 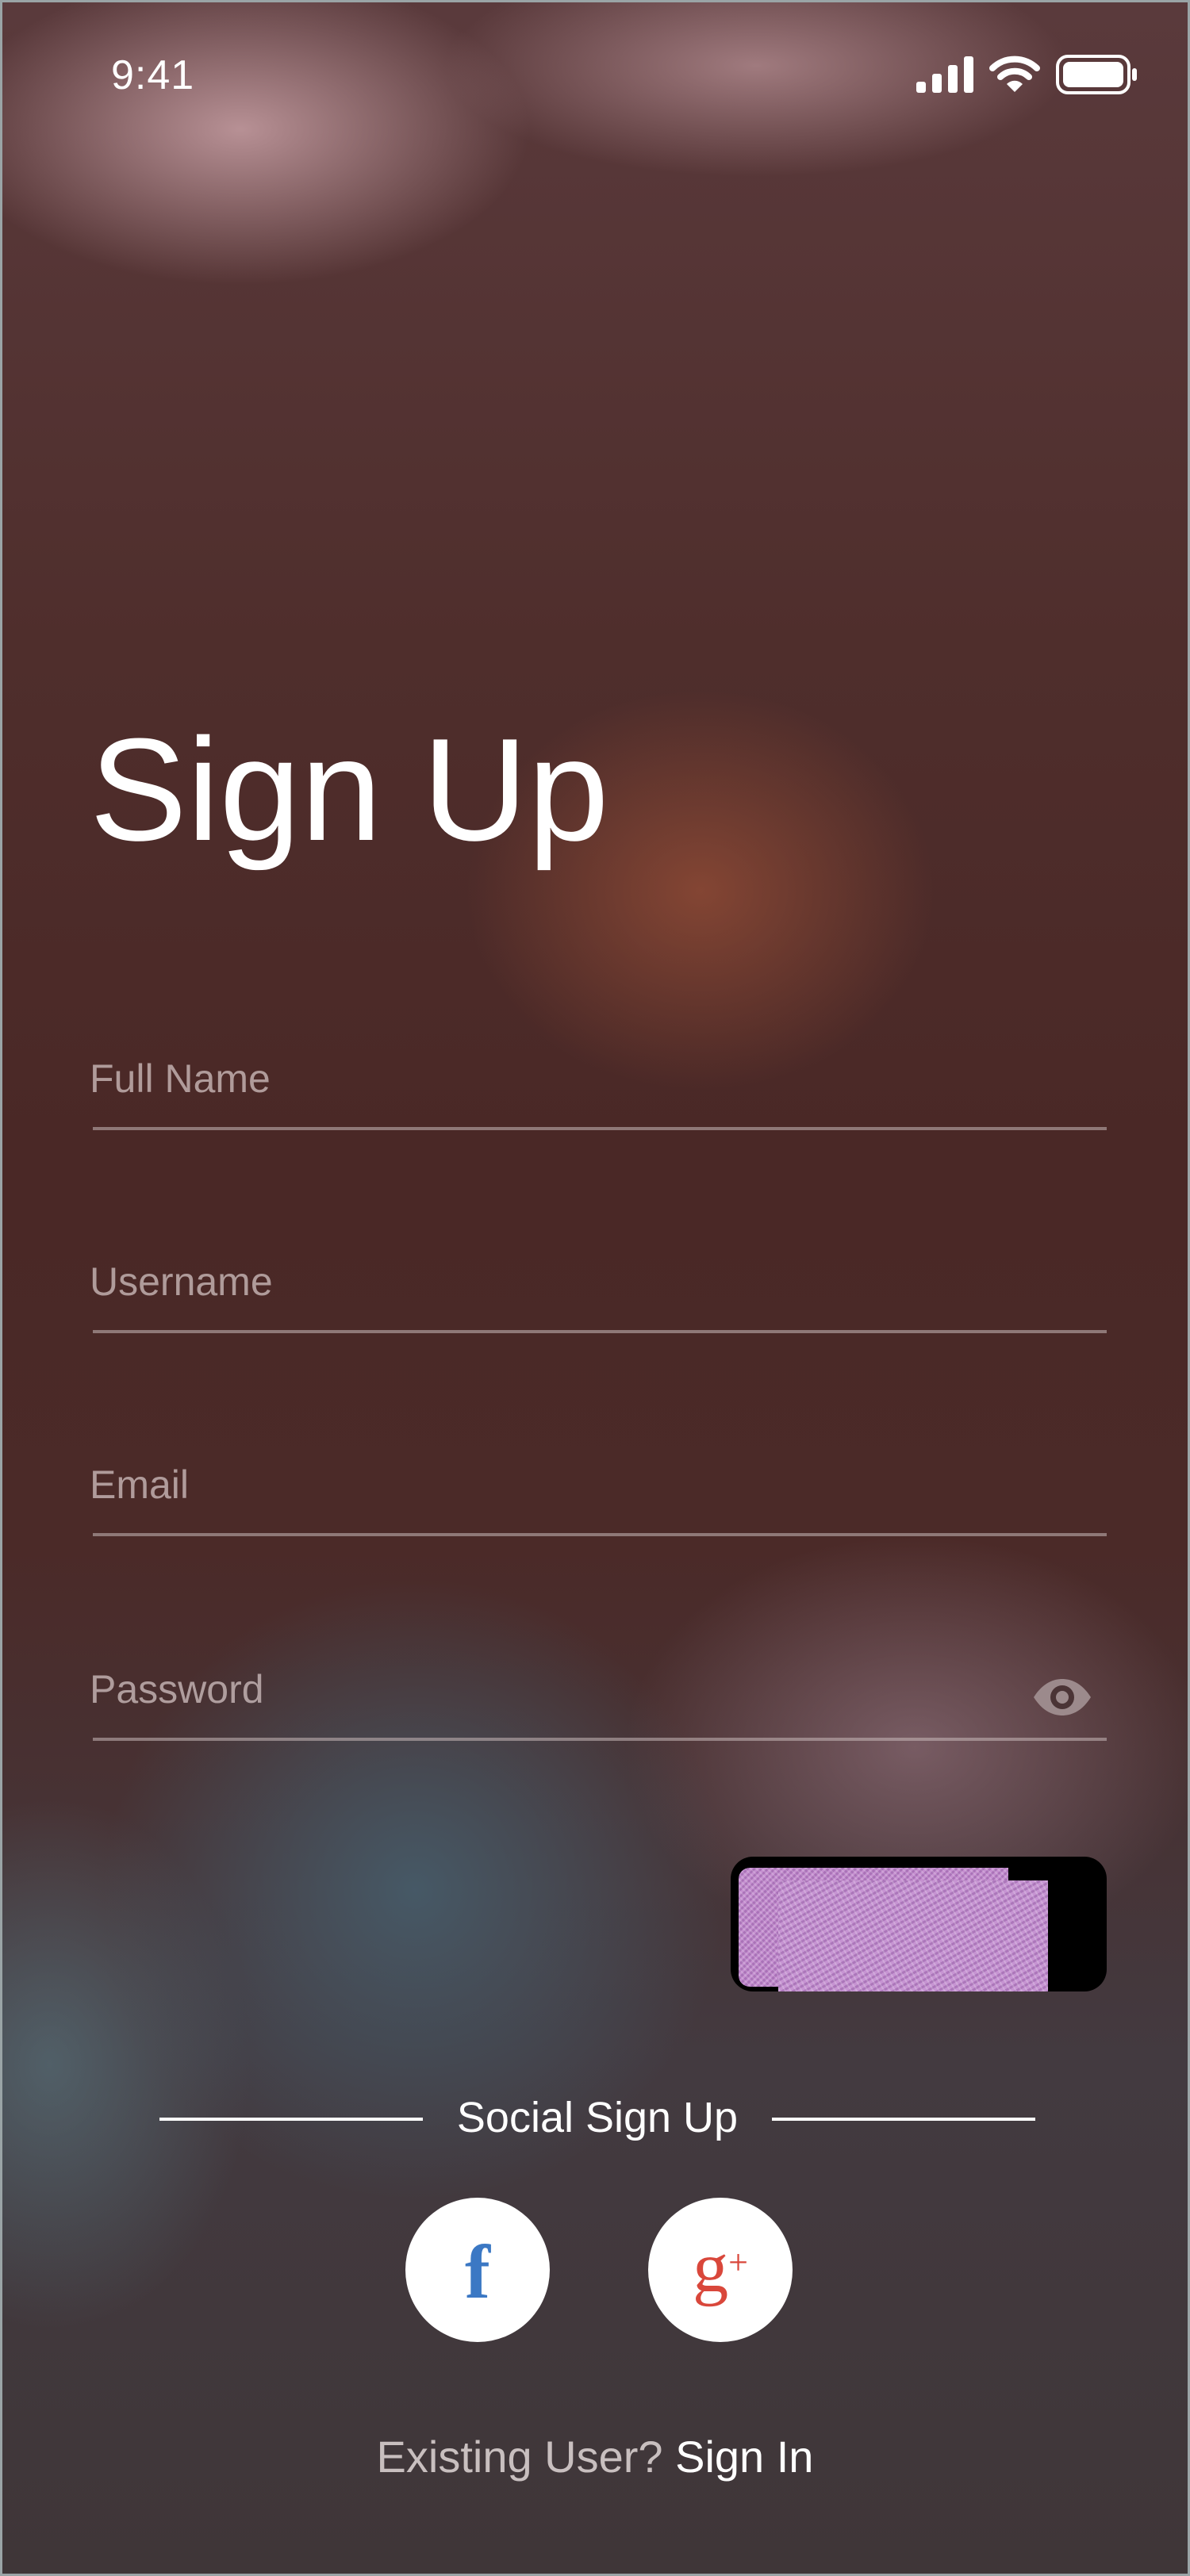 I want to click on email-field, so click(x=598, y=1488).